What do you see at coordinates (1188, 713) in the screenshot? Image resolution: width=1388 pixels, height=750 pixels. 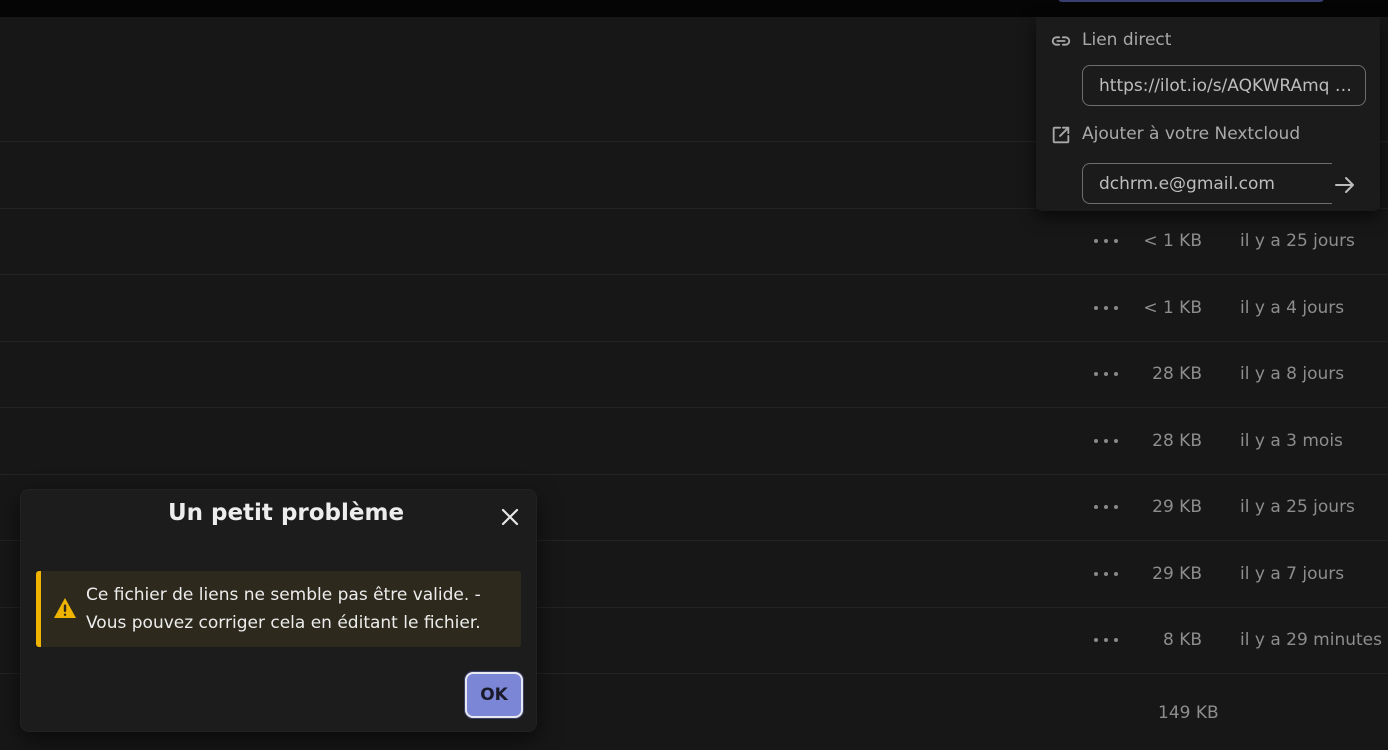 I see `total-size: 149 KB` at bounding box center [1188, 713].